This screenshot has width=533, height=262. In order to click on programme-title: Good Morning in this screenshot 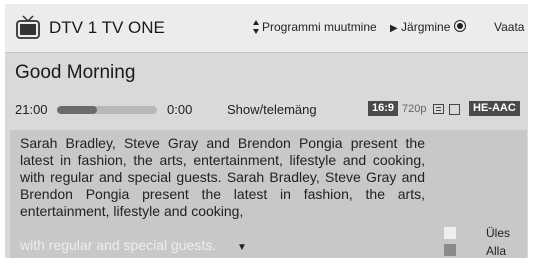, I will do `click(75, 72)`.